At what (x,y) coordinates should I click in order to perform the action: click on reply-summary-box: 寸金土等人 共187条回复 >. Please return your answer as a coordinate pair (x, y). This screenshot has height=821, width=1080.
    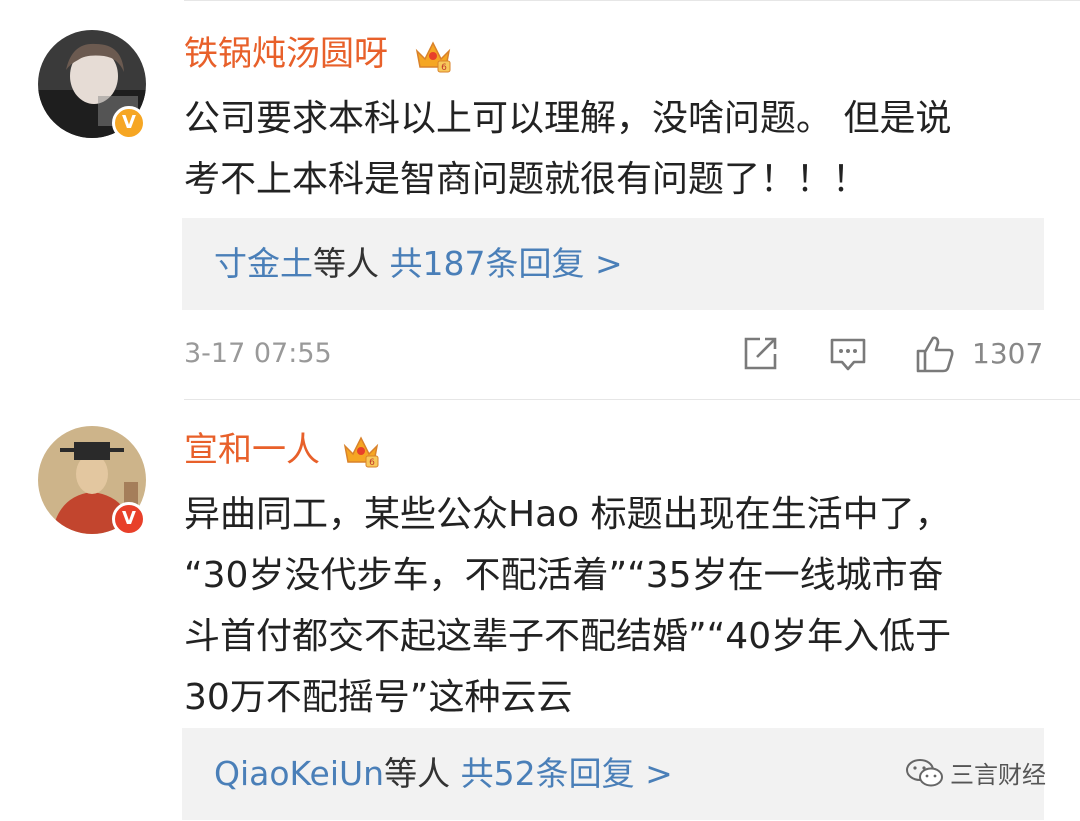
    Looking at the image, I should click on (613, 264).